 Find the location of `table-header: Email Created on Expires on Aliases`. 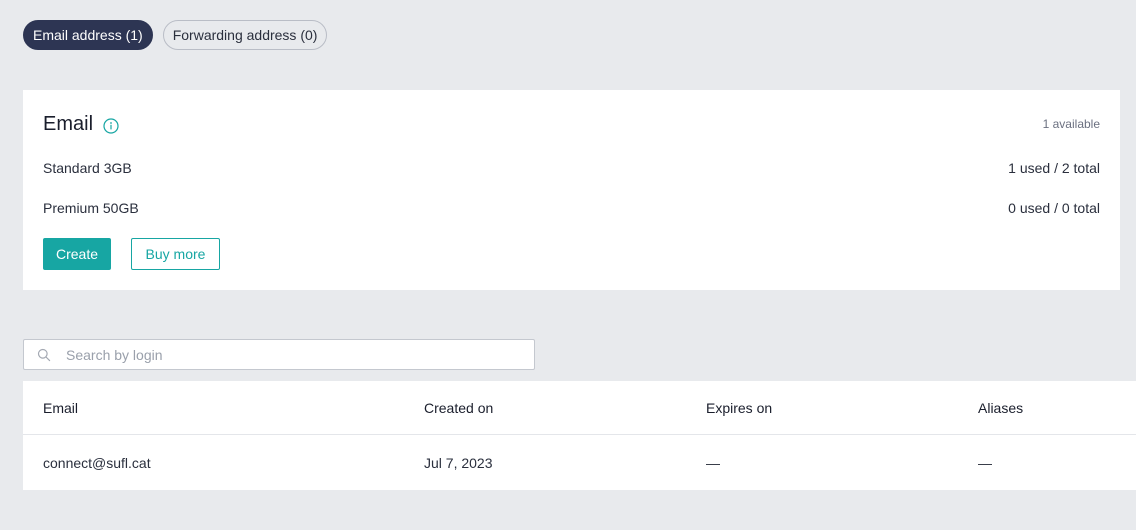

table-header: Email Created on Expires on Aliases is located at coordinates (579, 408).